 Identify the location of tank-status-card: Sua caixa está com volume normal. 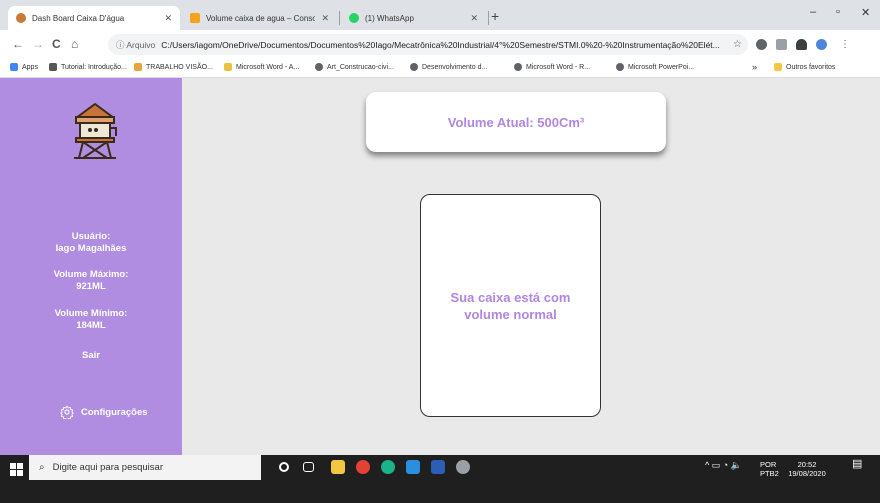
(510, 305).